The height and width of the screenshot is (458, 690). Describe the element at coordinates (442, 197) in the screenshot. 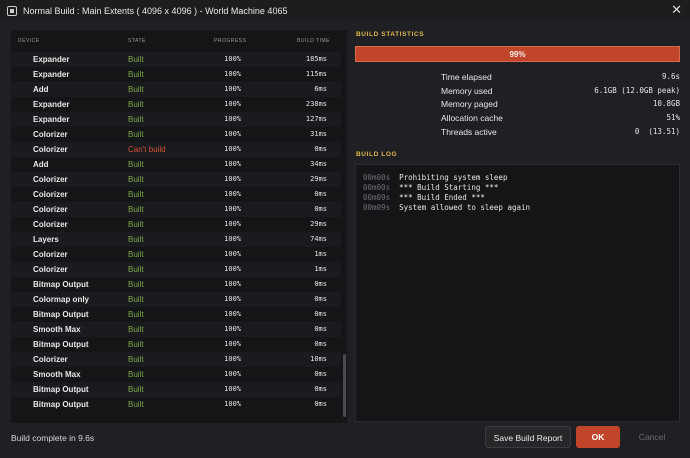

I see `log-message: *** Build Ended ***` at that location.